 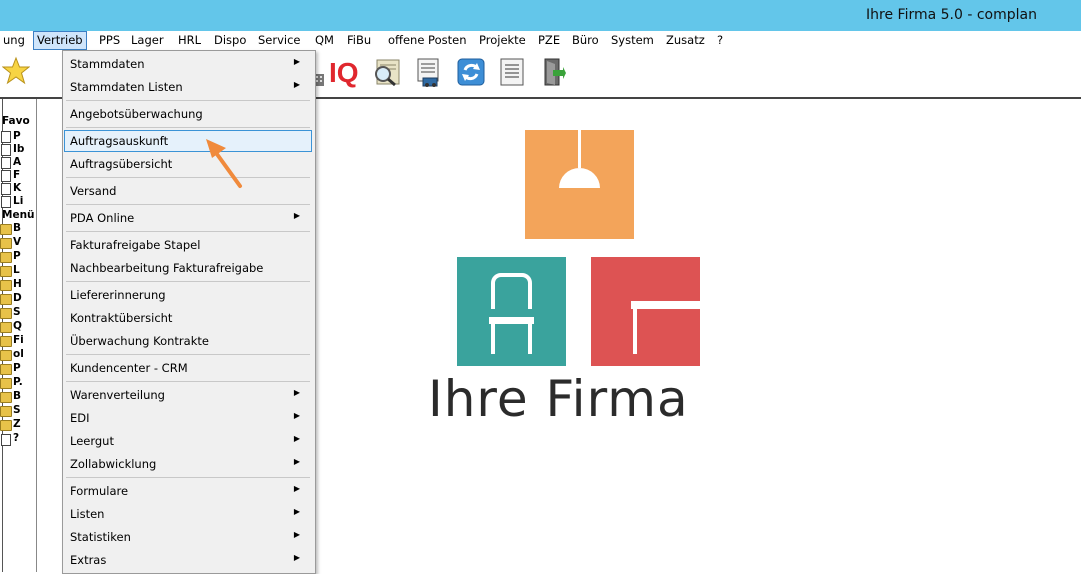 What do you see at coordinates (17, 136) in the screenshot?
I see `favorite-item-1: P` at bounding box center [17, 136].